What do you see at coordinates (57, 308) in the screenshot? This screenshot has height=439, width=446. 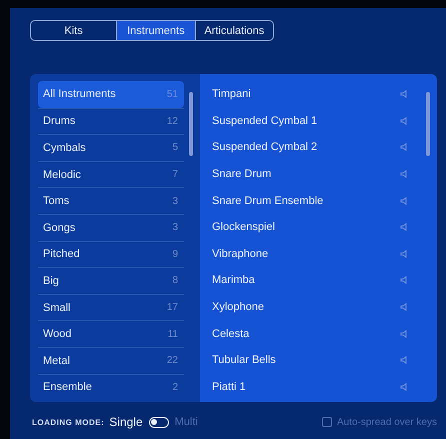 I see `category-label: Small` at bounding box center [57, 308].